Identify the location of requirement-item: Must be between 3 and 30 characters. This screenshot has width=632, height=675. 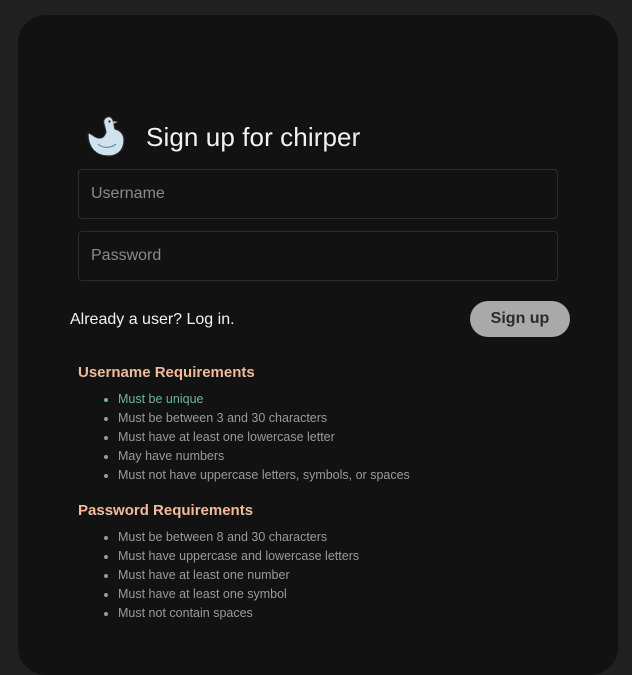
(264, 418).